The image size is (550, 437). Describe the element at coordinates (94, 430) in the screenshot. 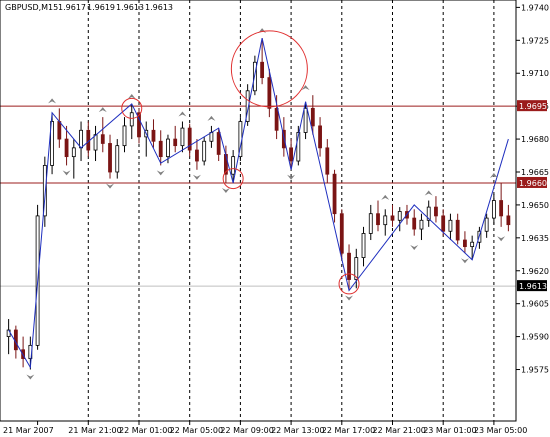

I see `time-tick-label: 21 Mar 21:00` at that location.